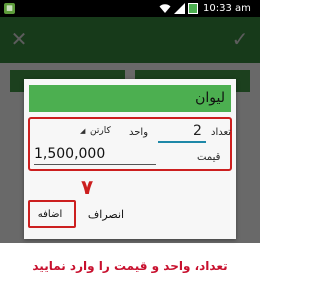  What do you see at coordinates (193, 8) in the screenshot?
I see `battery-icon` at bounding box center [193, 8].